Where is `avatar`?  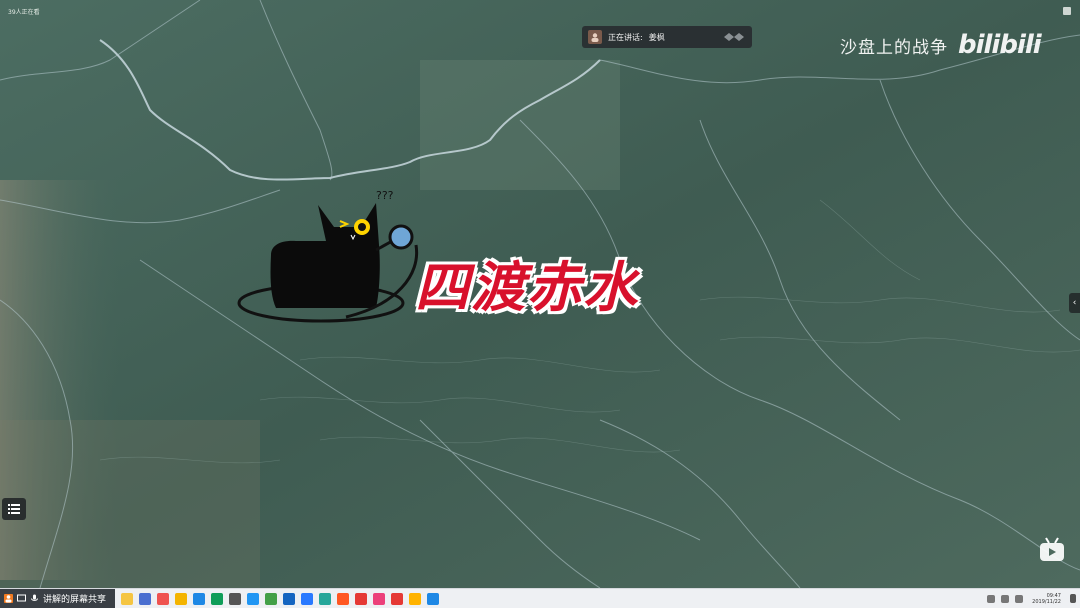
avatar is located at coordinates (595, 37).